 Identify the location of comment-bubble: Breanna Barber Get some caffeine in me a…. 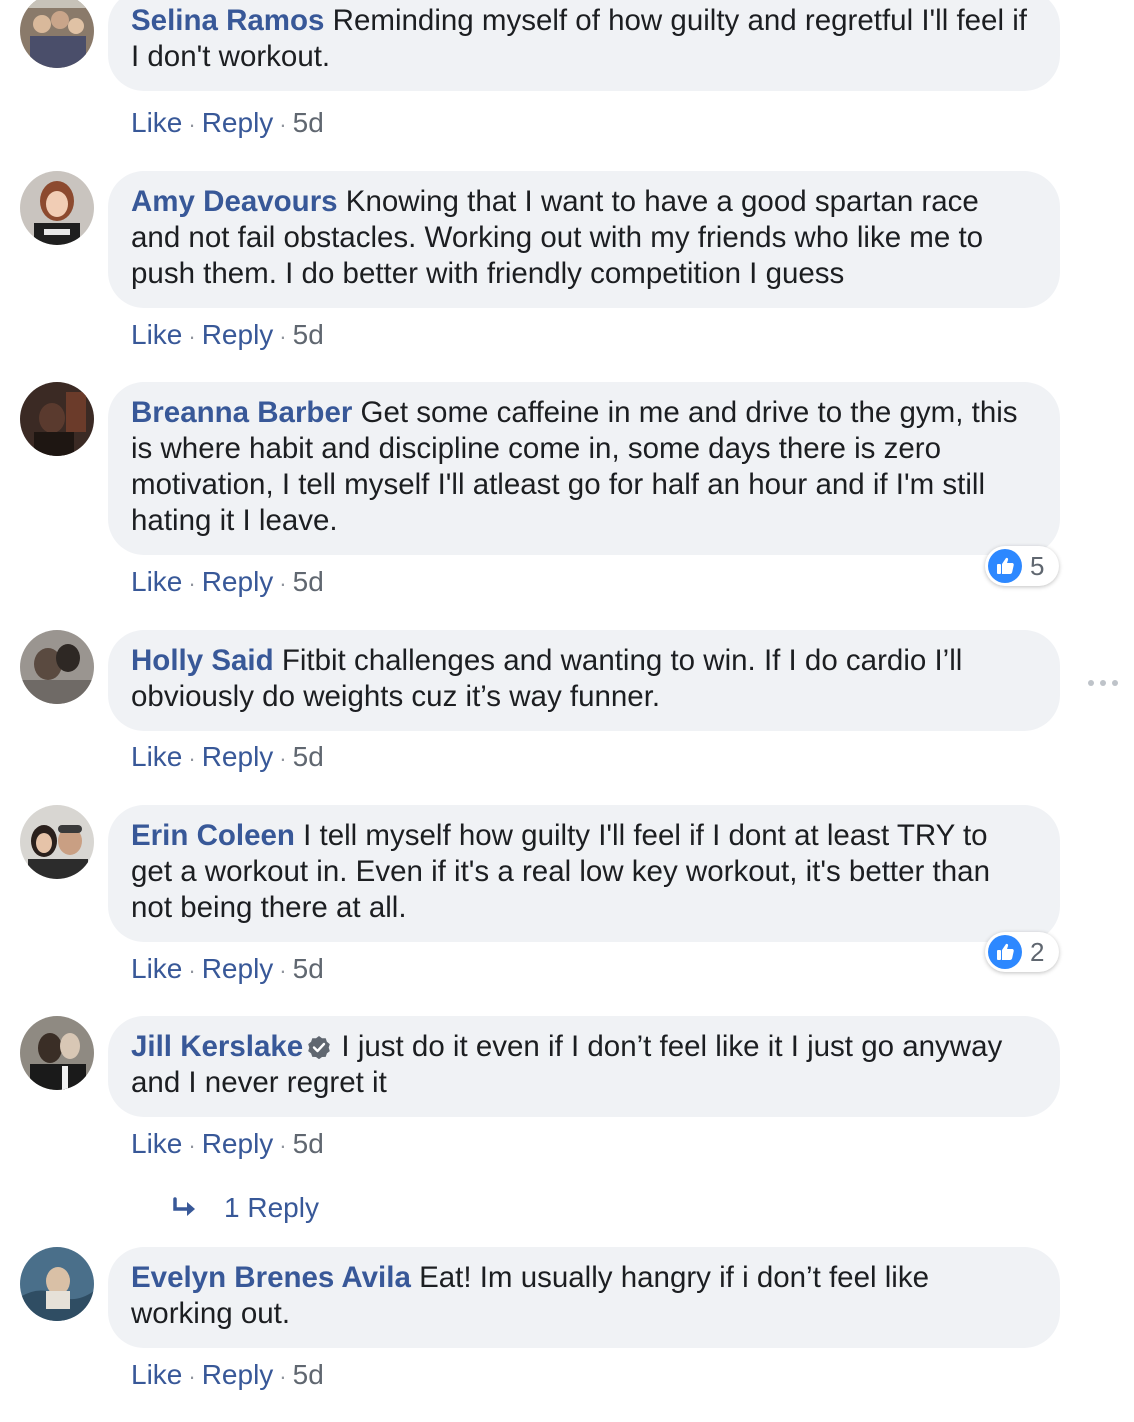
(584, 468).